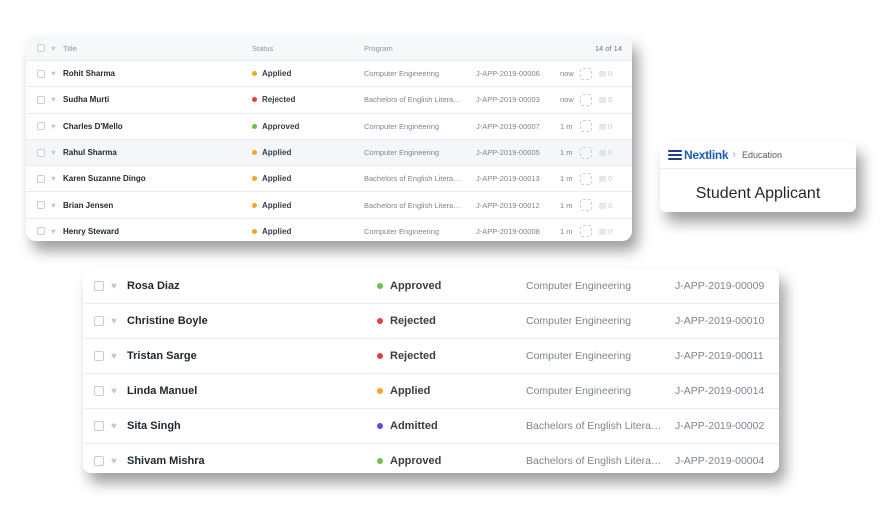  Describe the element at coordinates (579, 356) in the screenshot. I see `program-name: Computer Engineering` at that location.